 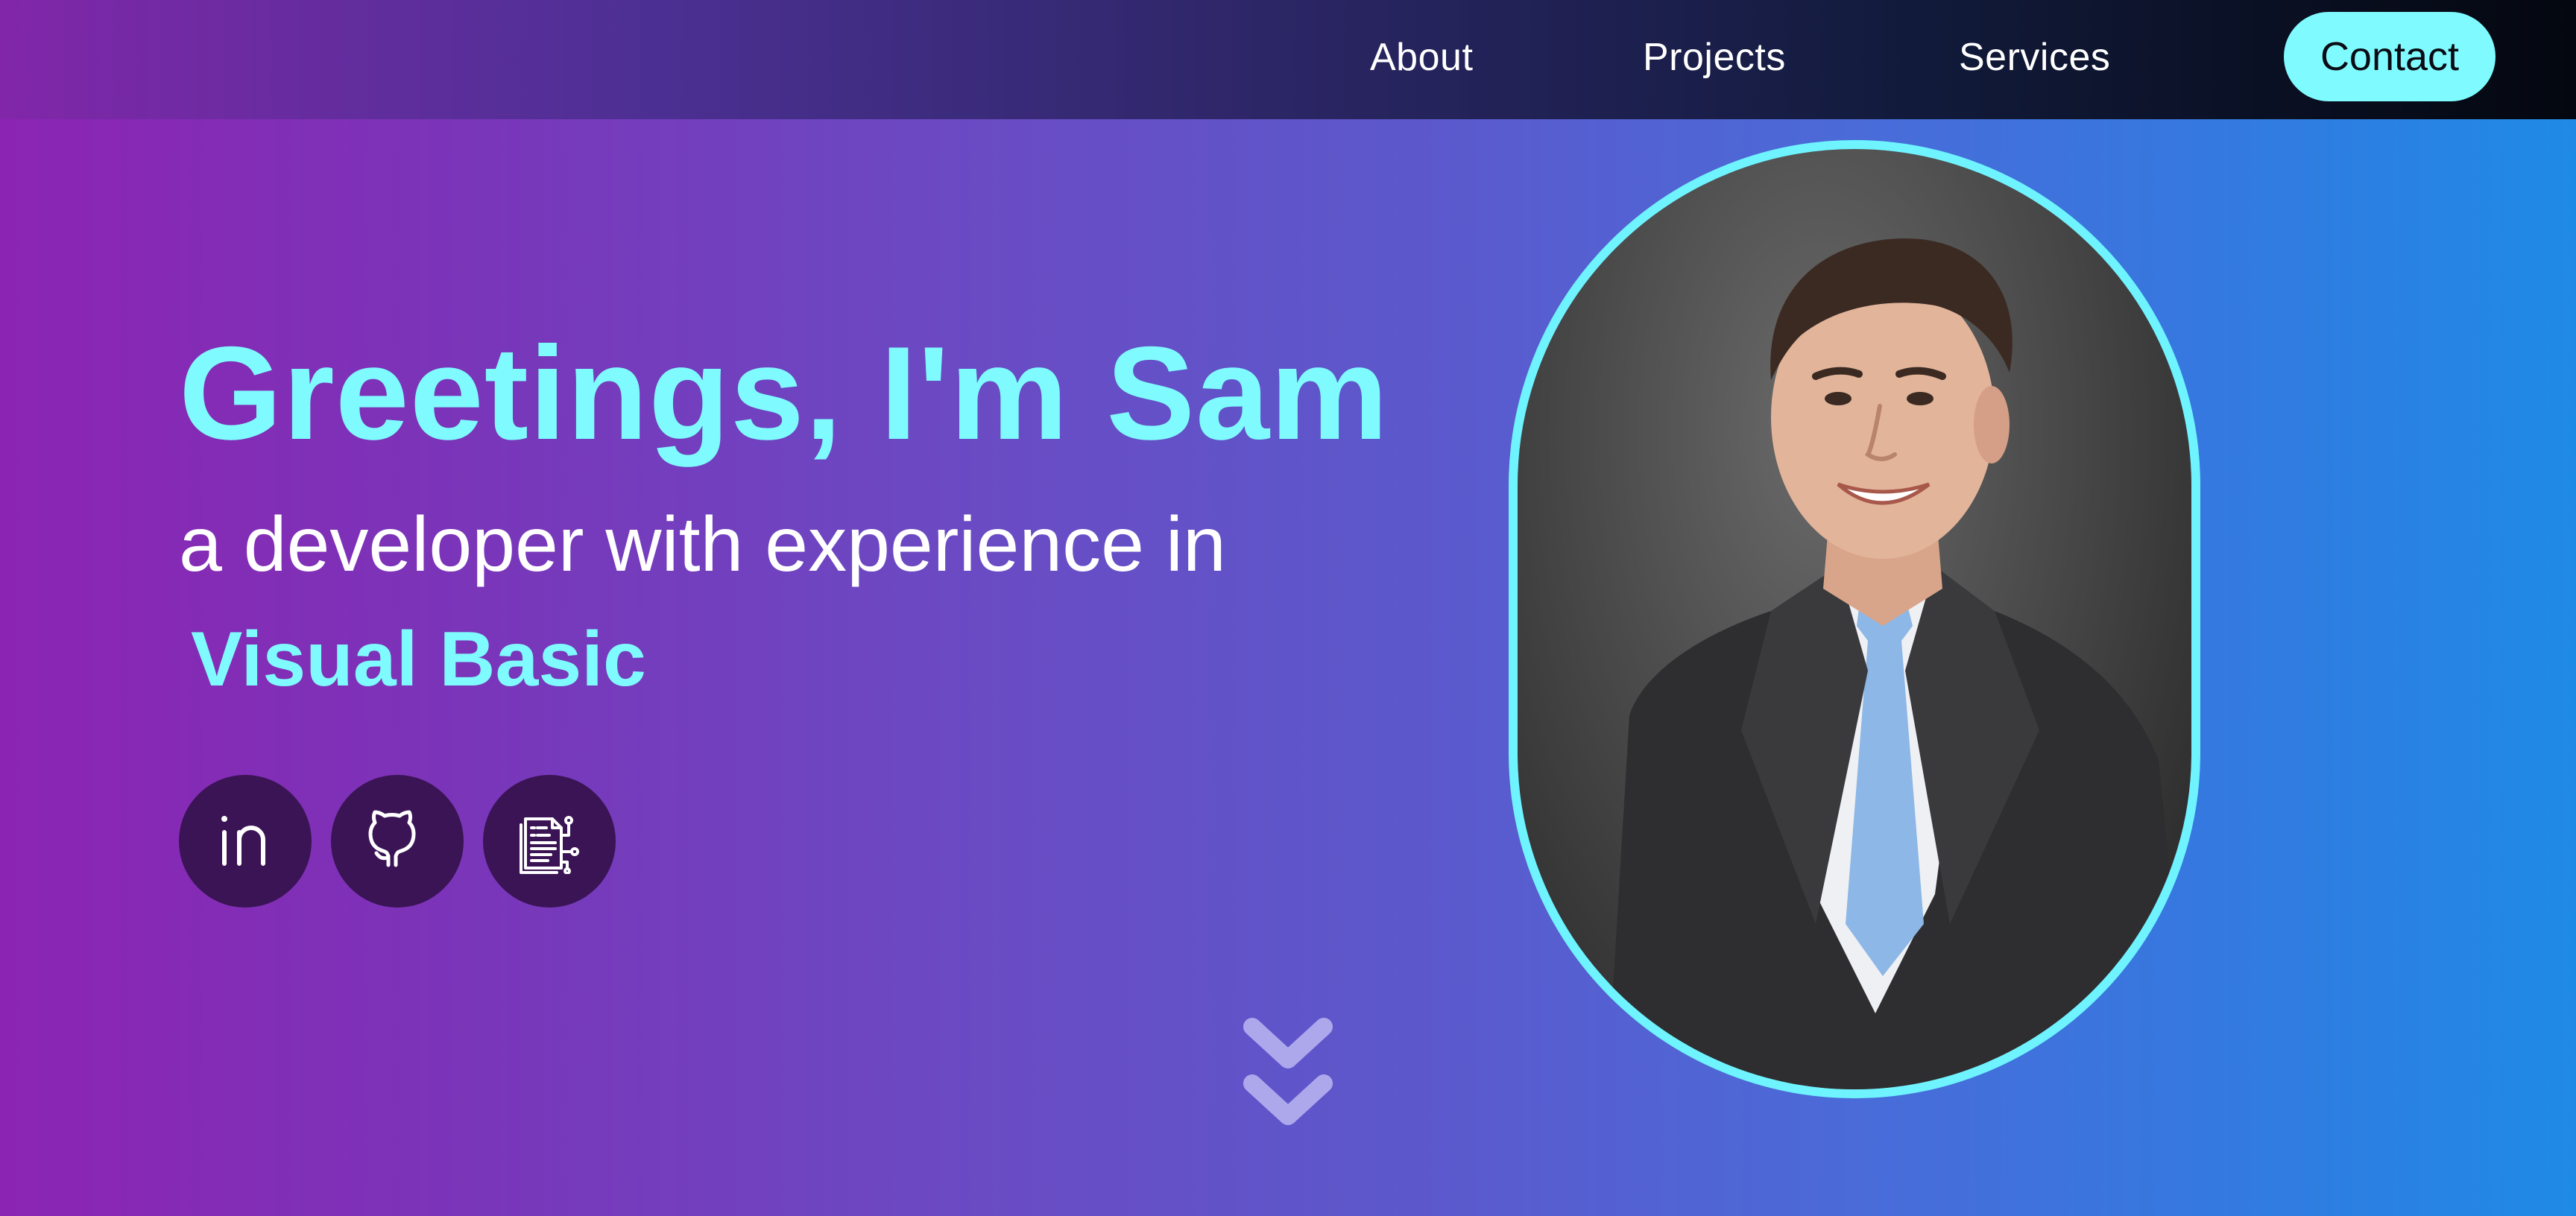 I want to click on github-icon, so click(x=397, y=841).